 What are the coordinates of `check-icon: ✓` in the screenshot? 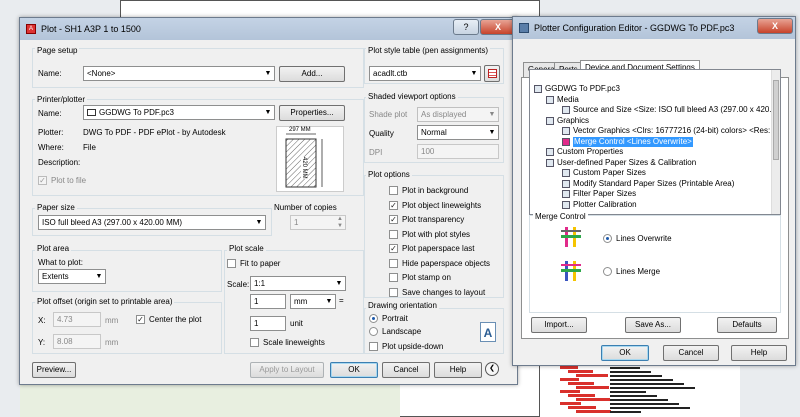 It's located at (393, 248).